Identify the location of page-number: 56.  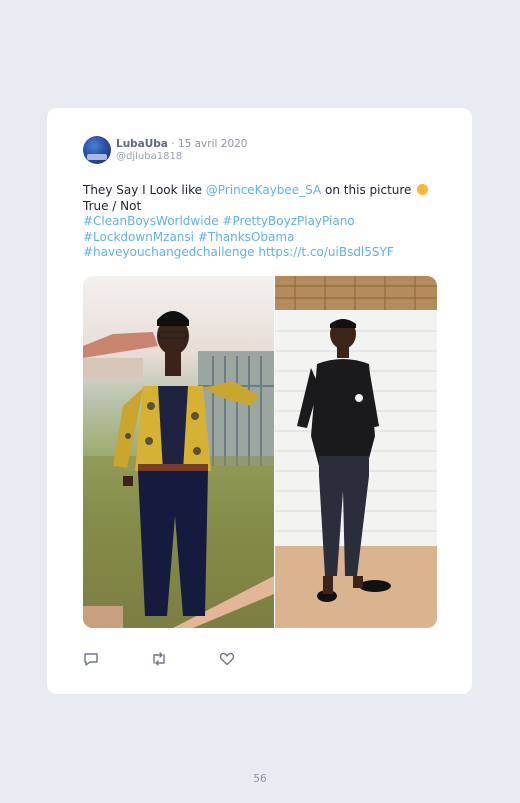
(260, 779).